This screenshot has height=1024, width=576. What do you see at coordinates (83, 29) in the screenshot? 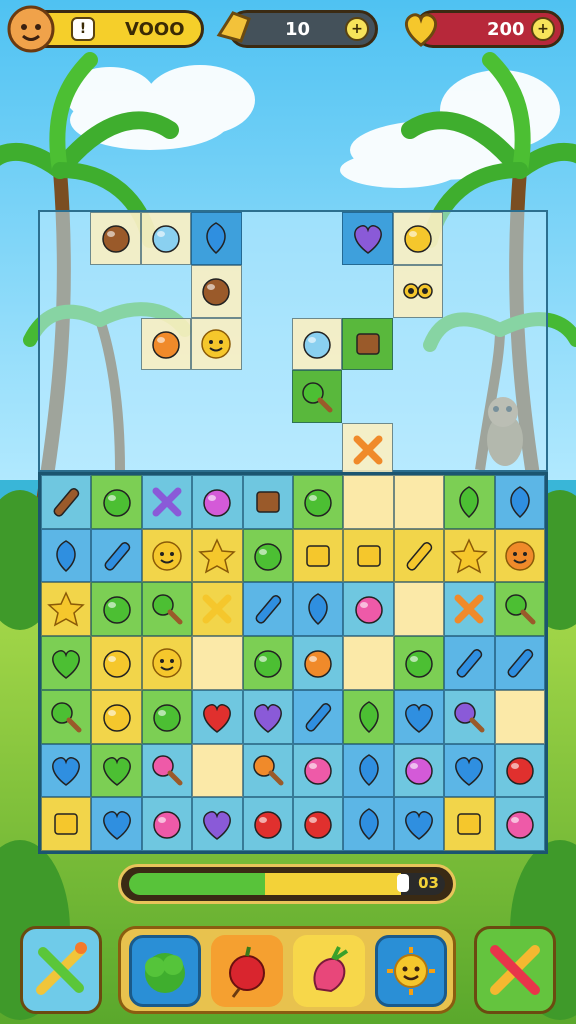
I see `coins-plus-badge: !` at bounding box center [83, 29].